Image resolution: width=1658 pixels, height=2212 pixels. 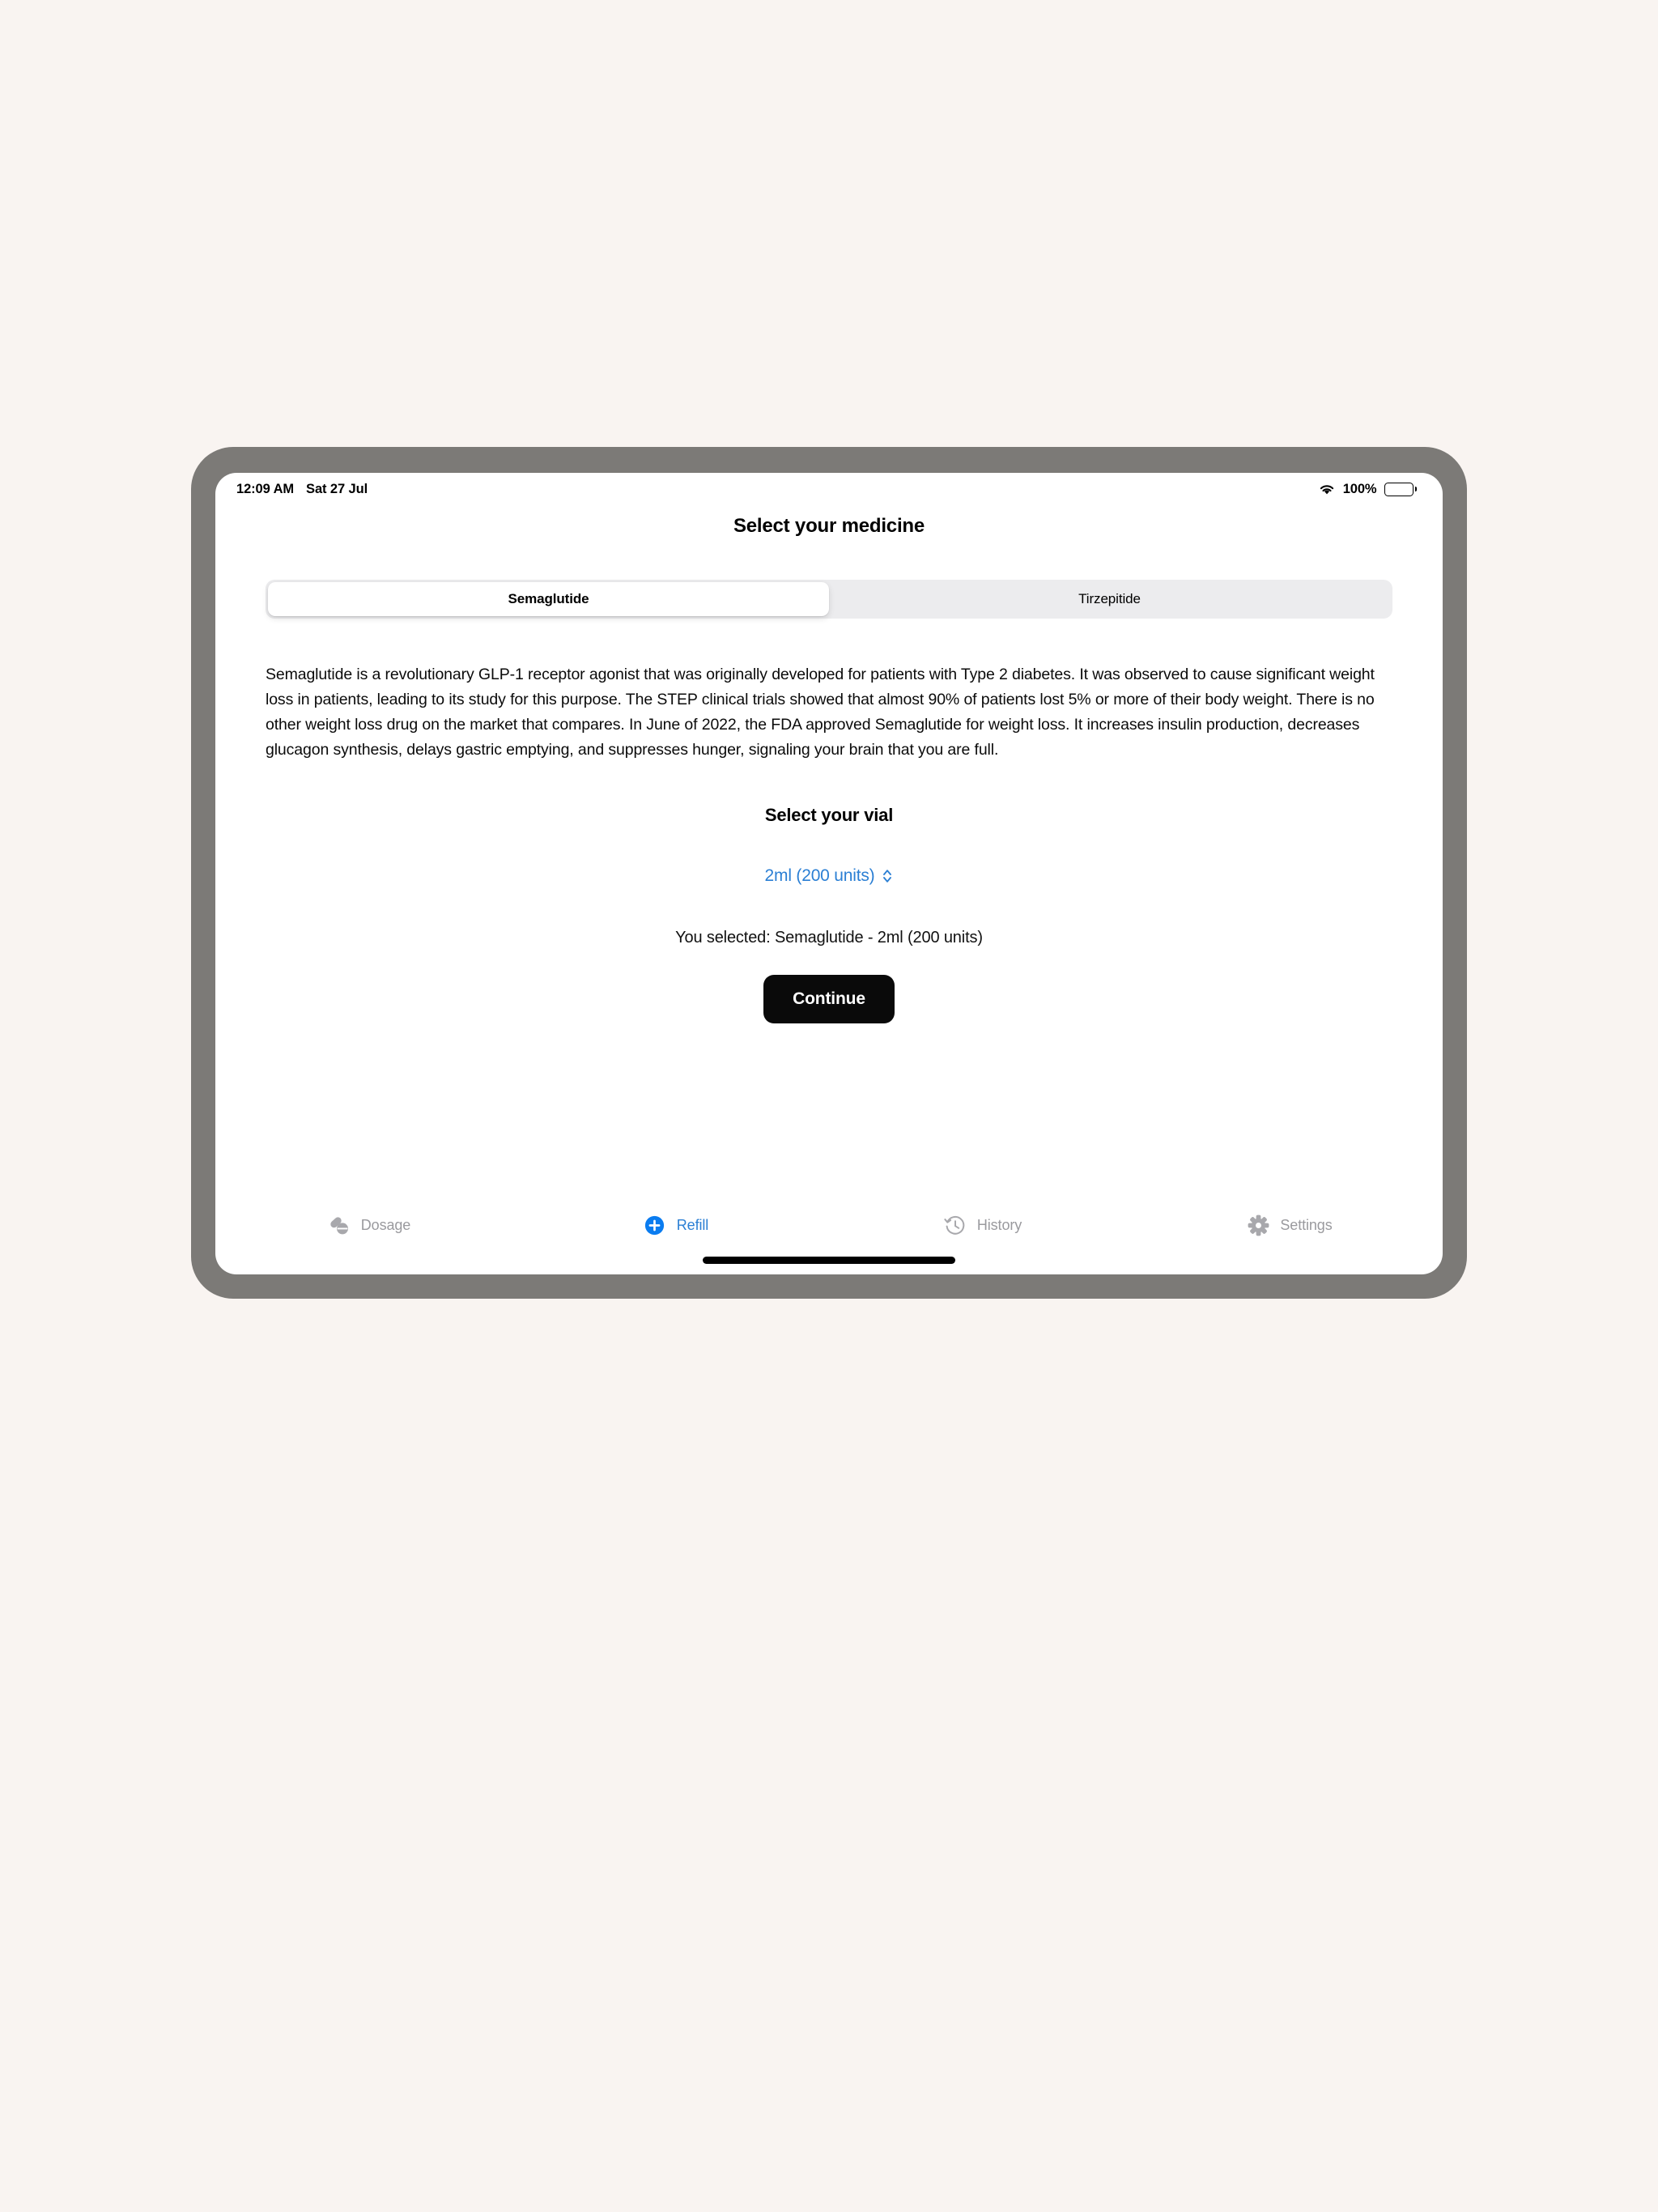 What do you see at coordinates (829, 489) in the screenshot?
I see `status-bar: 12:09 AM Sat 27 Jul 100%` at bounding box center [829, 489].